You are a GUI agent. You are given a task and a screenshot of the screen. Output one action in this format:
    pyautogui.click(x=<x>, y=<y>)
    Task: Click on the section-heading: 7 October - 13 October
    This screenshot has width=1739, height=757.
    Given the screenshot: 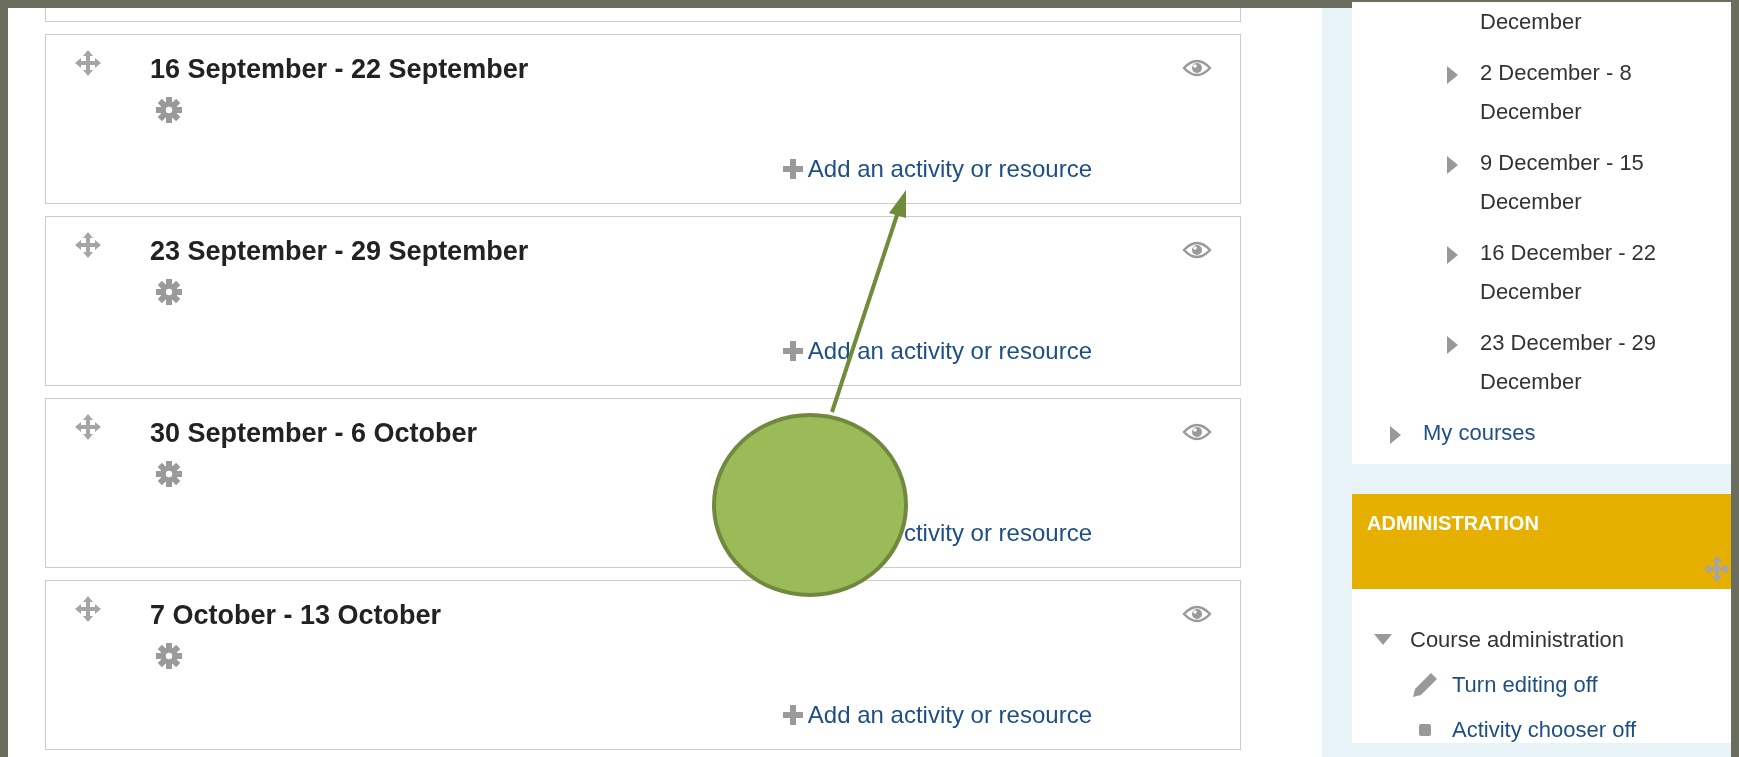 What is the action you would take?
    pyautogui.click(x=296, y=615)
    